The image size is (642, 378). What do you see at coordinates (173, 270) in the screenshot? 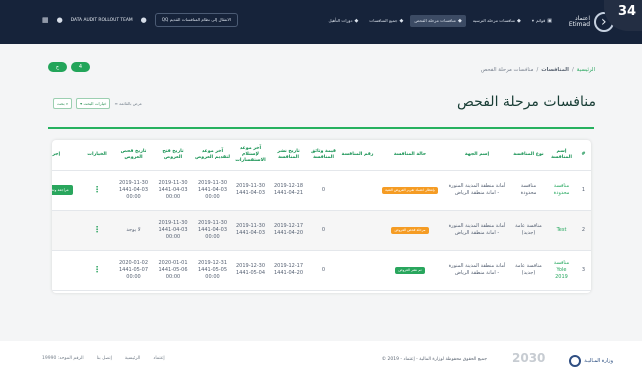
I see `opening-date: 2020-01-01 1441-05-06 00:00` at bounding box center [173, 270].